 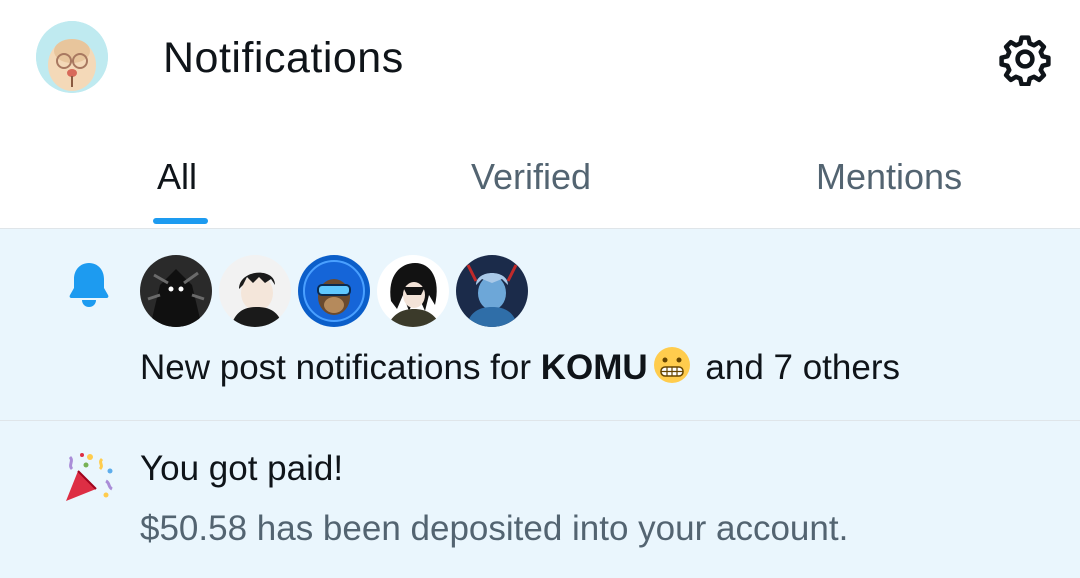 I want to click on bell-icon, so click(x=89, y=285).